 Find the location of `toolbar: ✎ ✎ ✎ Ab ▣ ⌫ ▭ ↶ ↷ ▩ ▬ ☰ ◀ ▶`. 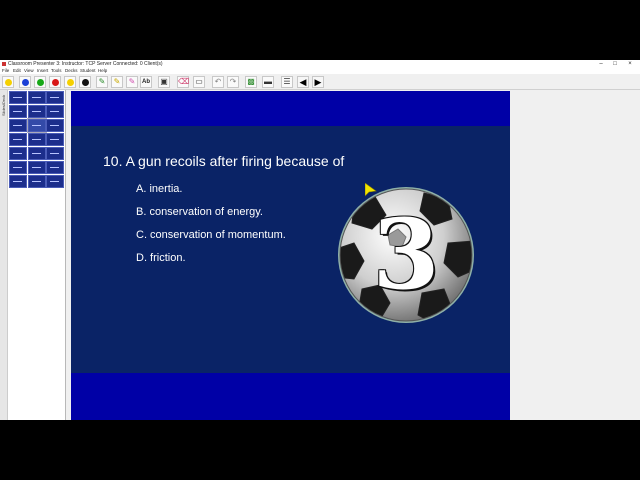

toolbar: ✎ ✎ ✎ Ab ▣ ⌫ ▭ ↶ ↷ ▩ ▬ ☰ ◀ ▶ is located at coordinates (320, 82).